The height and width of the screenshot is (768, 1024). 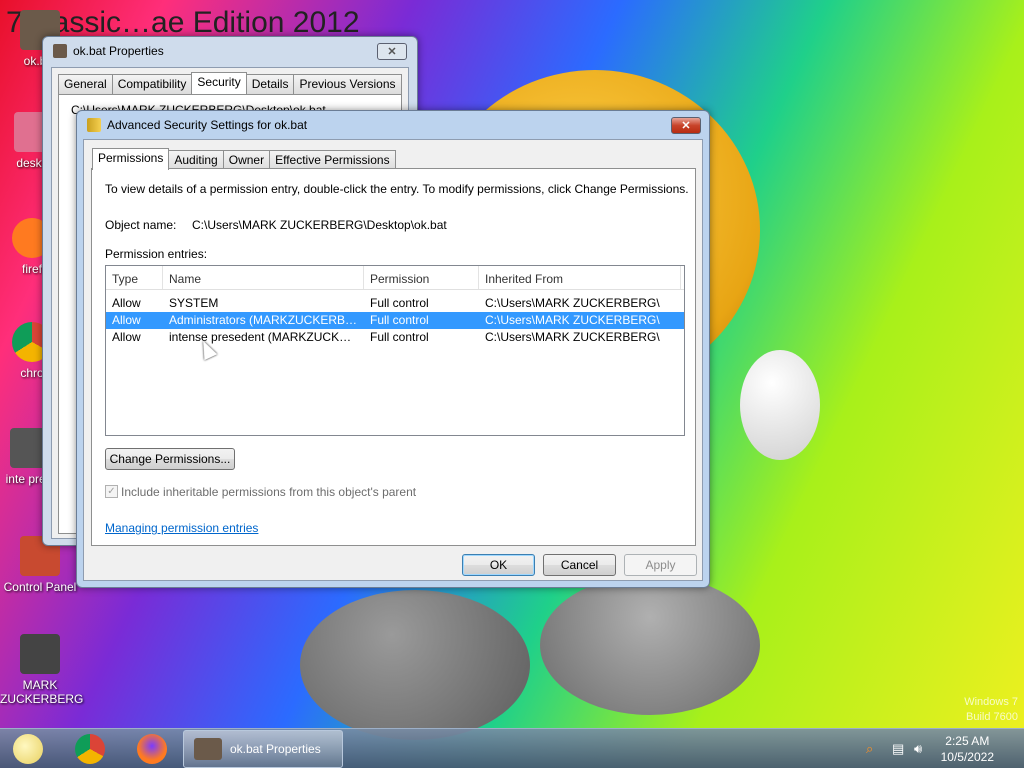 What do you see at coordinates (686, 125) in the screenshot?
I see `advanced-close-button: ✕` at bounding box center [686, 125].